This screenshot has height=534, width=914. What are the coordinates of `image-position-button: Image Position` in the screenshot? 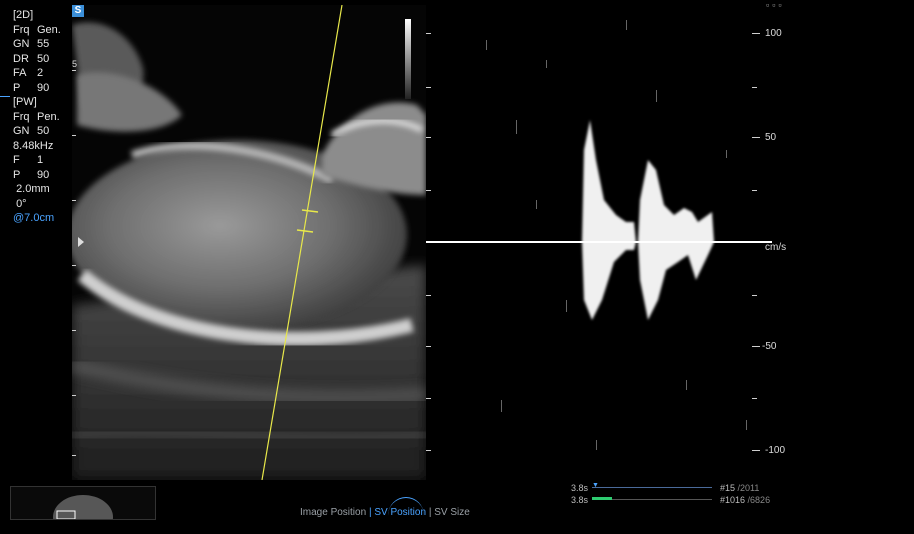 It's located at (333, 512).